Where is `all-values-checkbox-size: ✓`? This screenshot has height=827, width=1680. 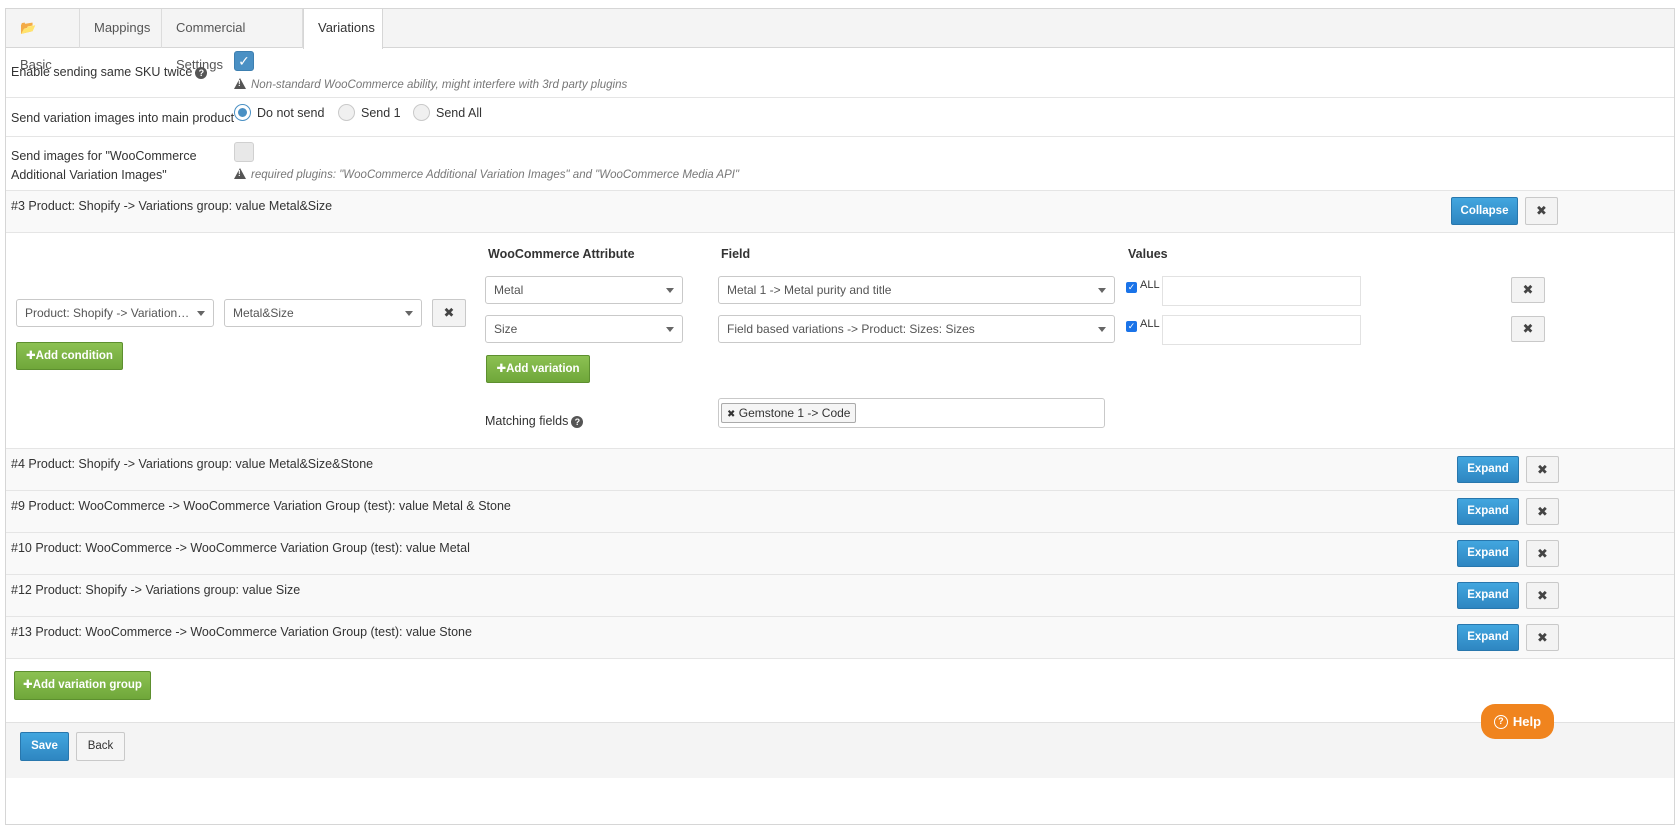 all-values-checkbox-size: ✓ is located at coordinates (1131, 326).